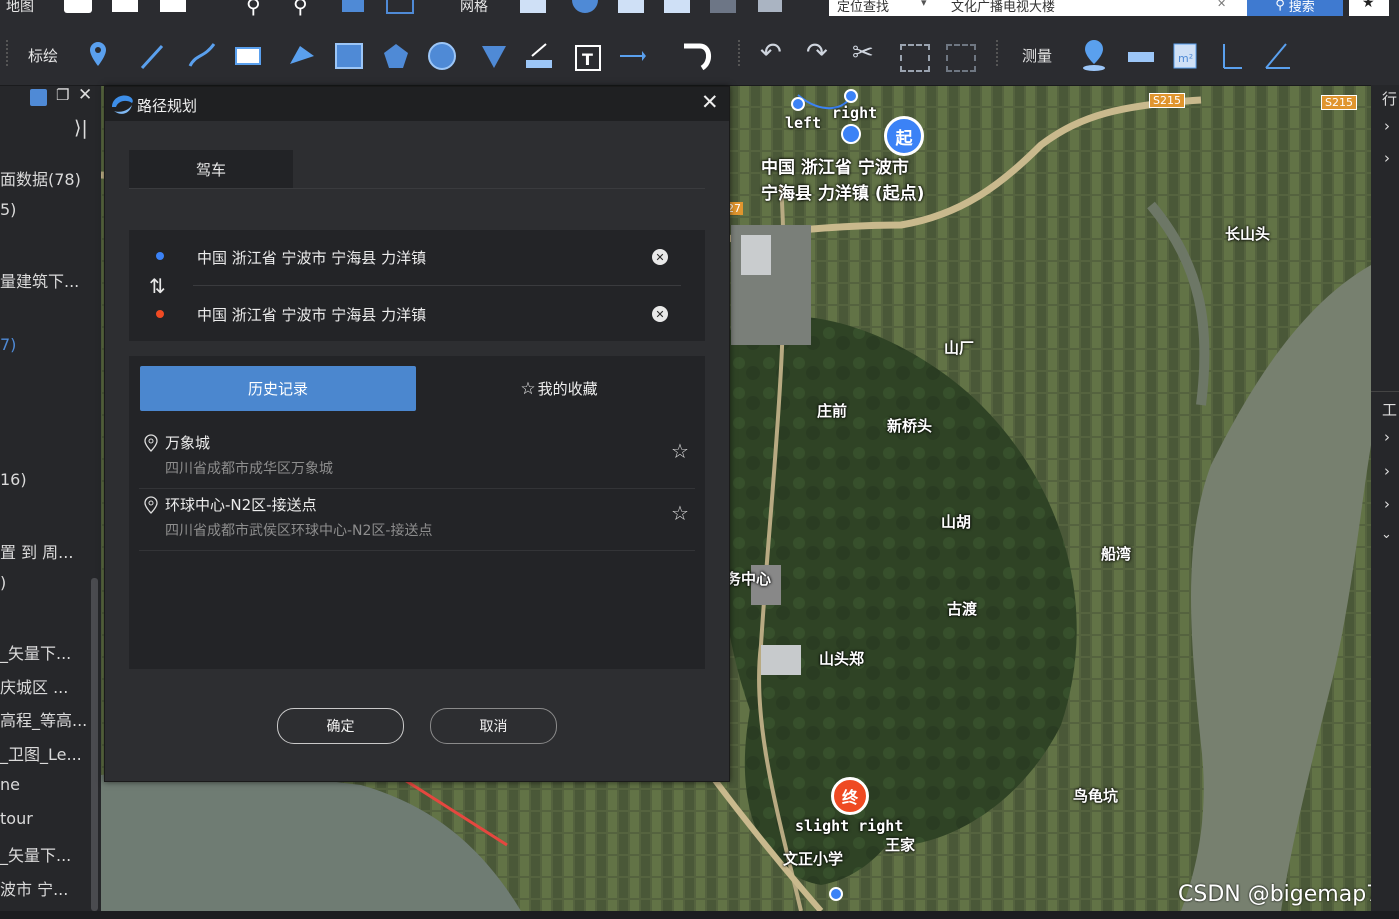  I want to click on close-icon: ✕, so click(710, 102).